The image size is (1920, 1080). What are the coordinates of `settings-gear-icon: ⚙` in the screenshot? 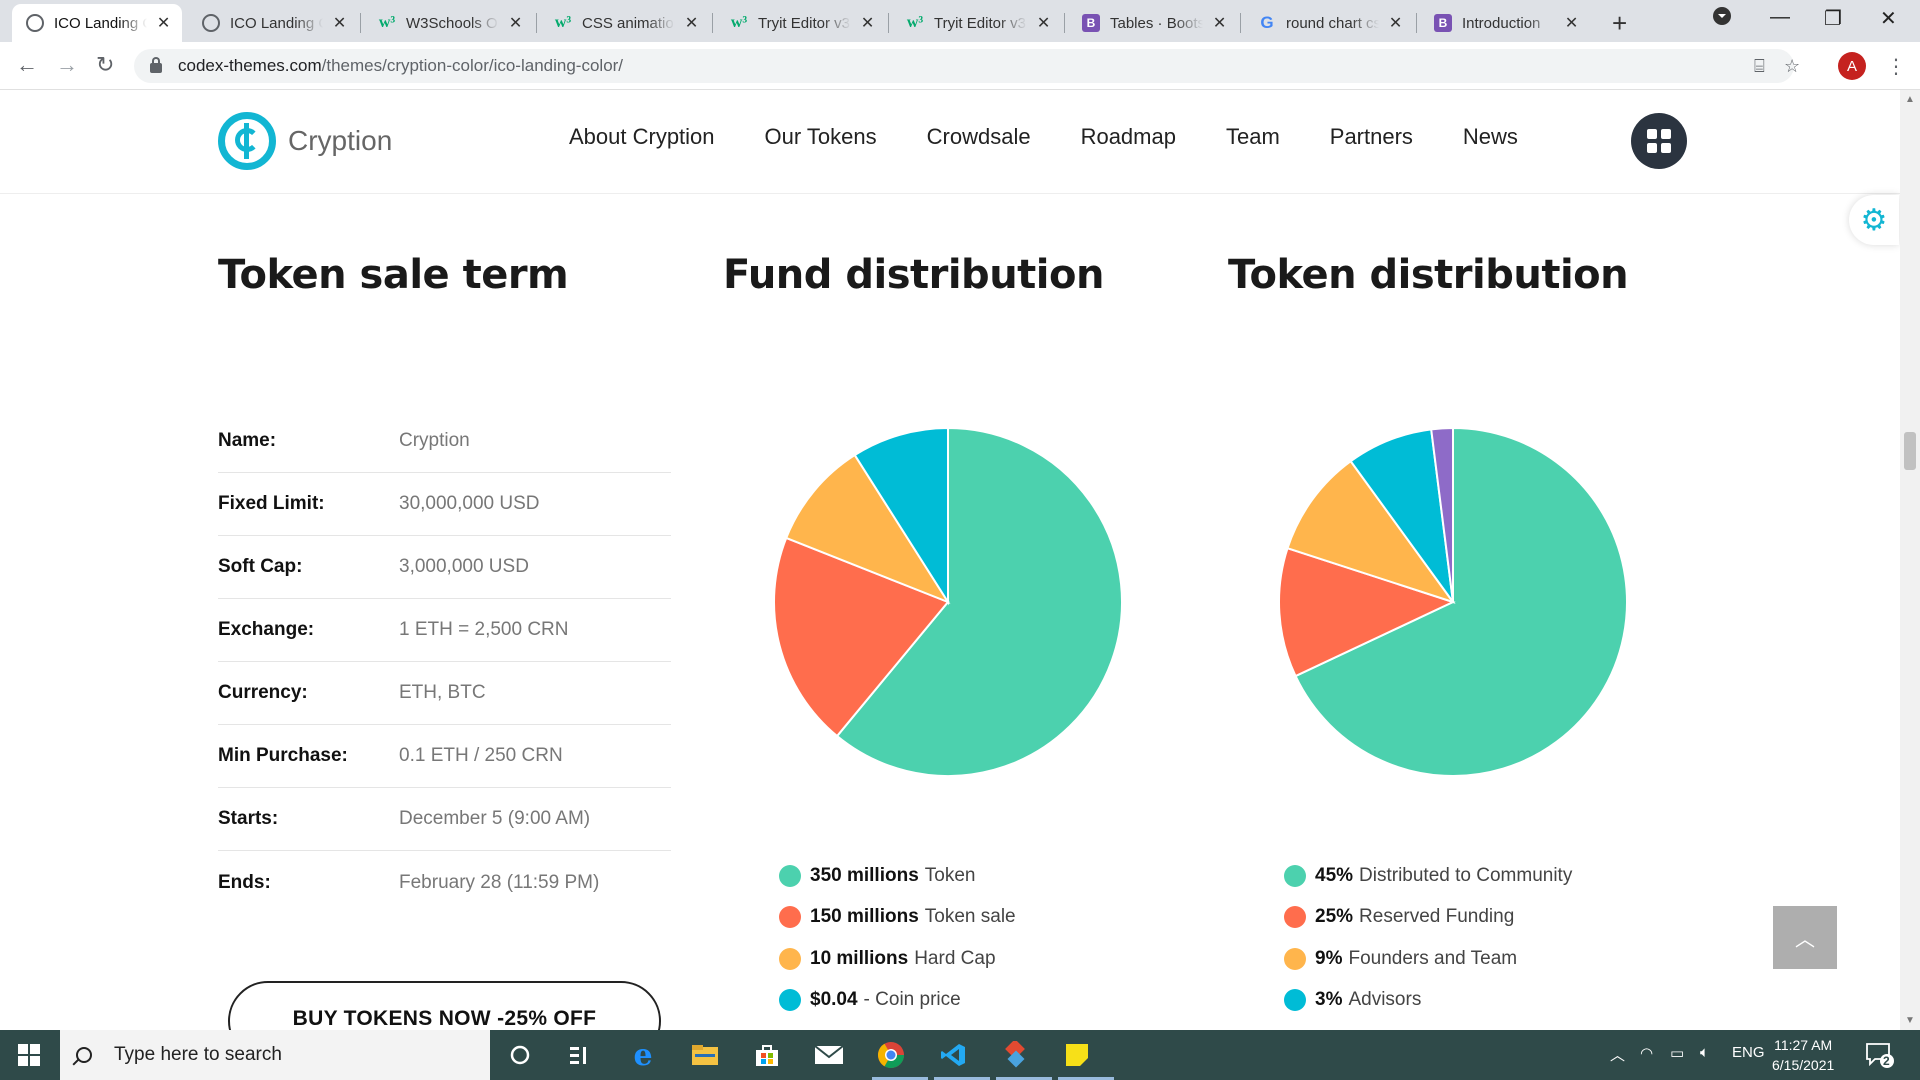 It's located at (1874, 220).